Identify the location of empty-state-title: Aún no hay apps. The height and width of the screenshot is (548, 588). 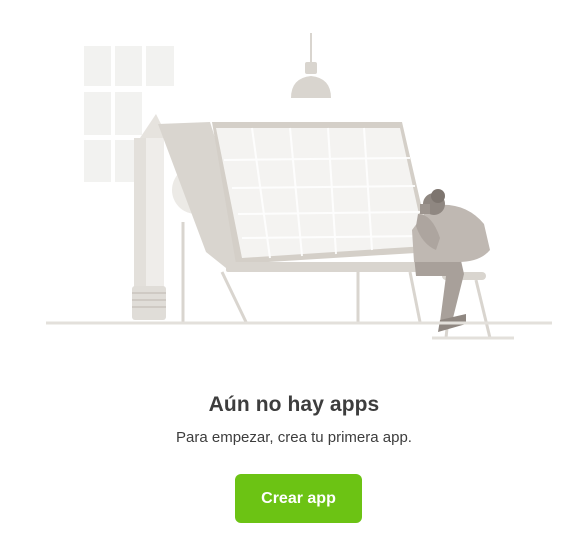
(294, 404).